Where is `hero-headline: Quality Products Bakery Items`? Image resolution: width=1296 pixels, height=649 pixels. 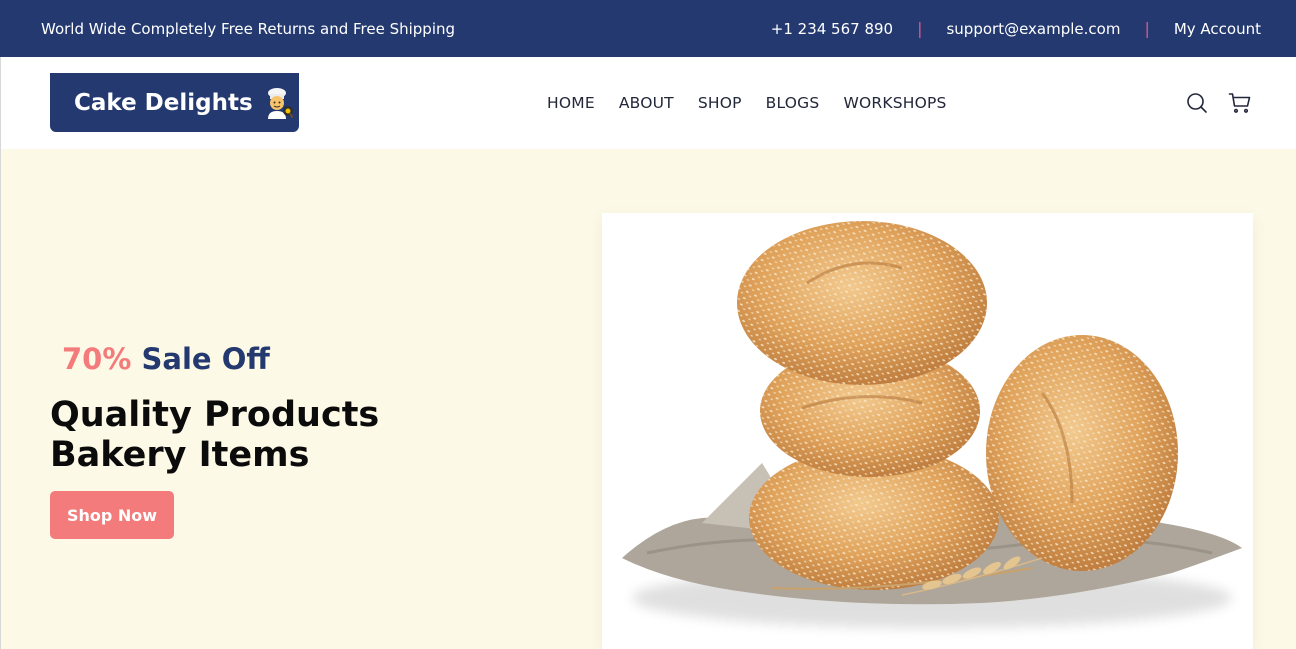 hero-headline: Quality Products Bakery Items is located at coordinates (214, 435).